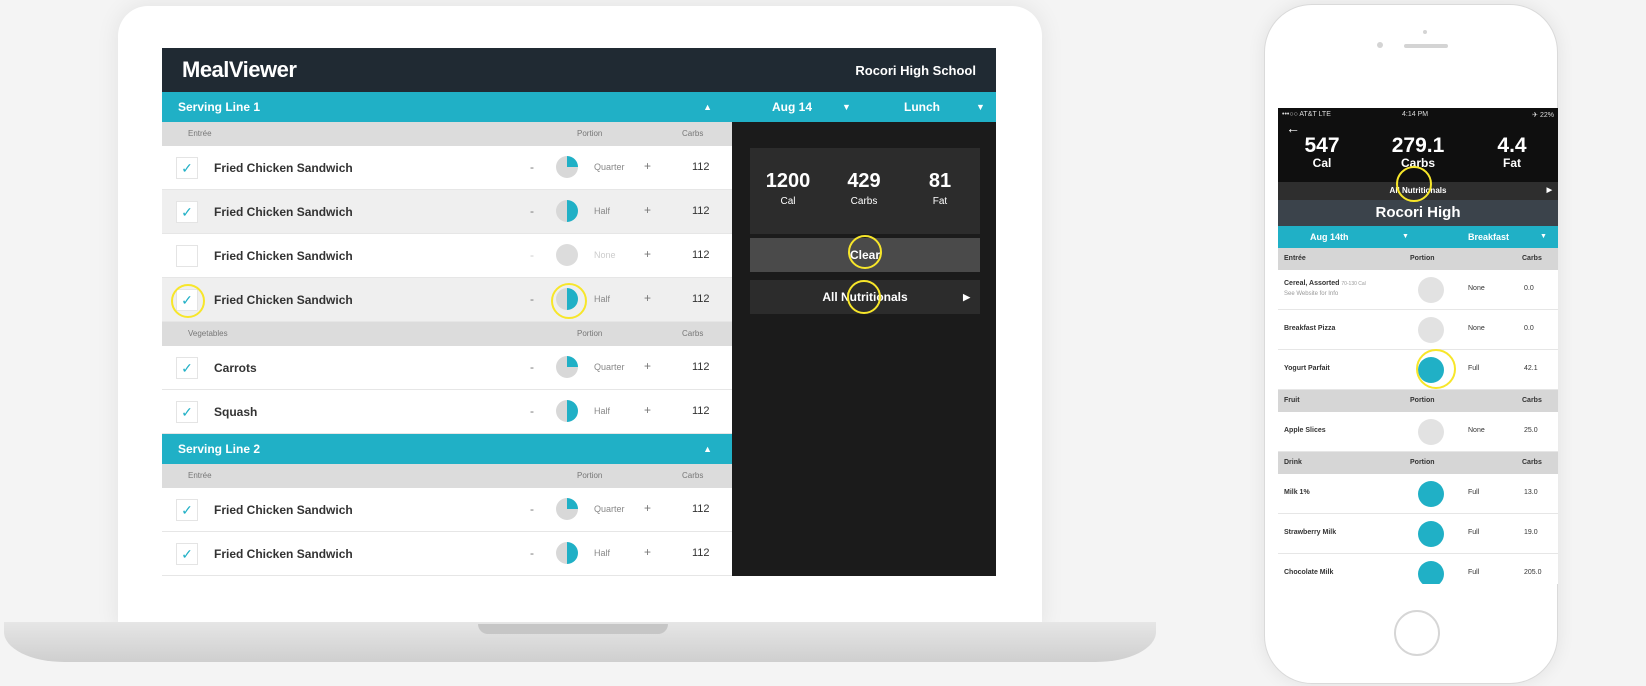 This screenshot has height=686, width=1646. I want to click on total-label: Fat, so click(940, 201).